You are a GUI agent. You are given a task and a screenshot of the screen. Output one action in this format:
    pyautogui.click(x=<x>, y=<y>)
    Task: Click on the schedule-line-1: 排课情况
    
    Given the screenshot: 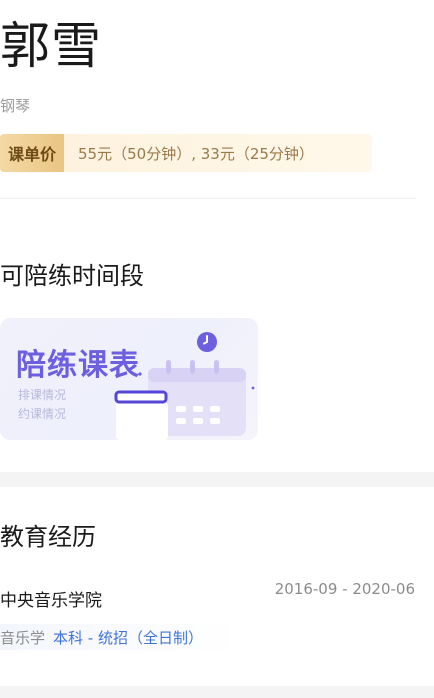 What is the action you would take?
    pyautogui.click(x=42, y=395)
    